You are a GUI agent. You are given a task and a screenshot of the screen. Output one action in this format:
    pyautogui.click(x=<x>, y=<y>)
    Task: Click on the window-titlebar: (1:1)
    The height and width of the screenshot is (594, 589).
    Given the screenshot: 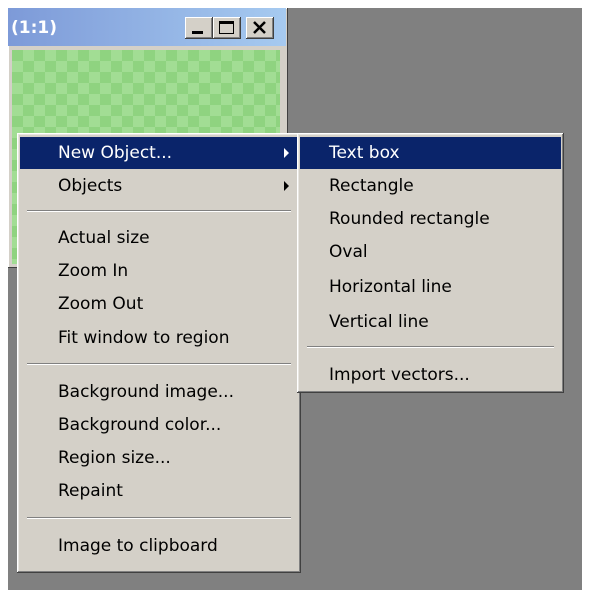 What is the action you would take?
    pyautogui.click(x=147, y=27)
    